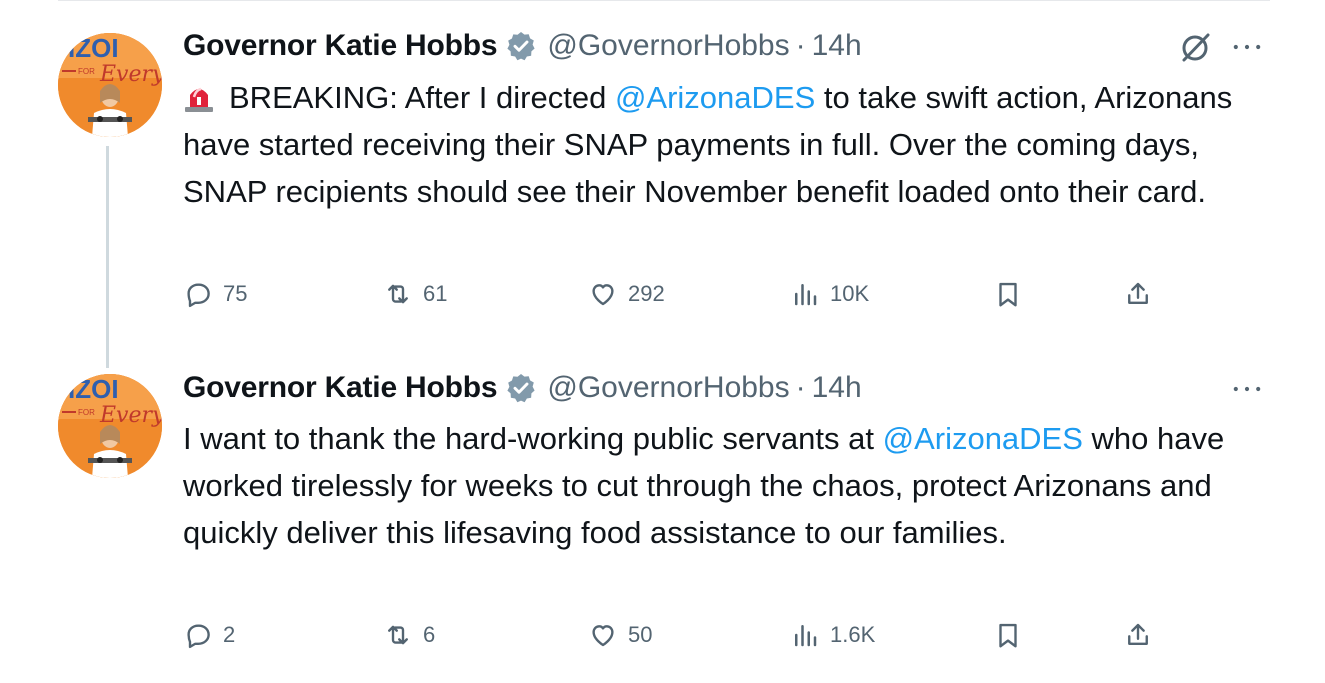  I want to click on reply-button: 75, so click(215, 294).